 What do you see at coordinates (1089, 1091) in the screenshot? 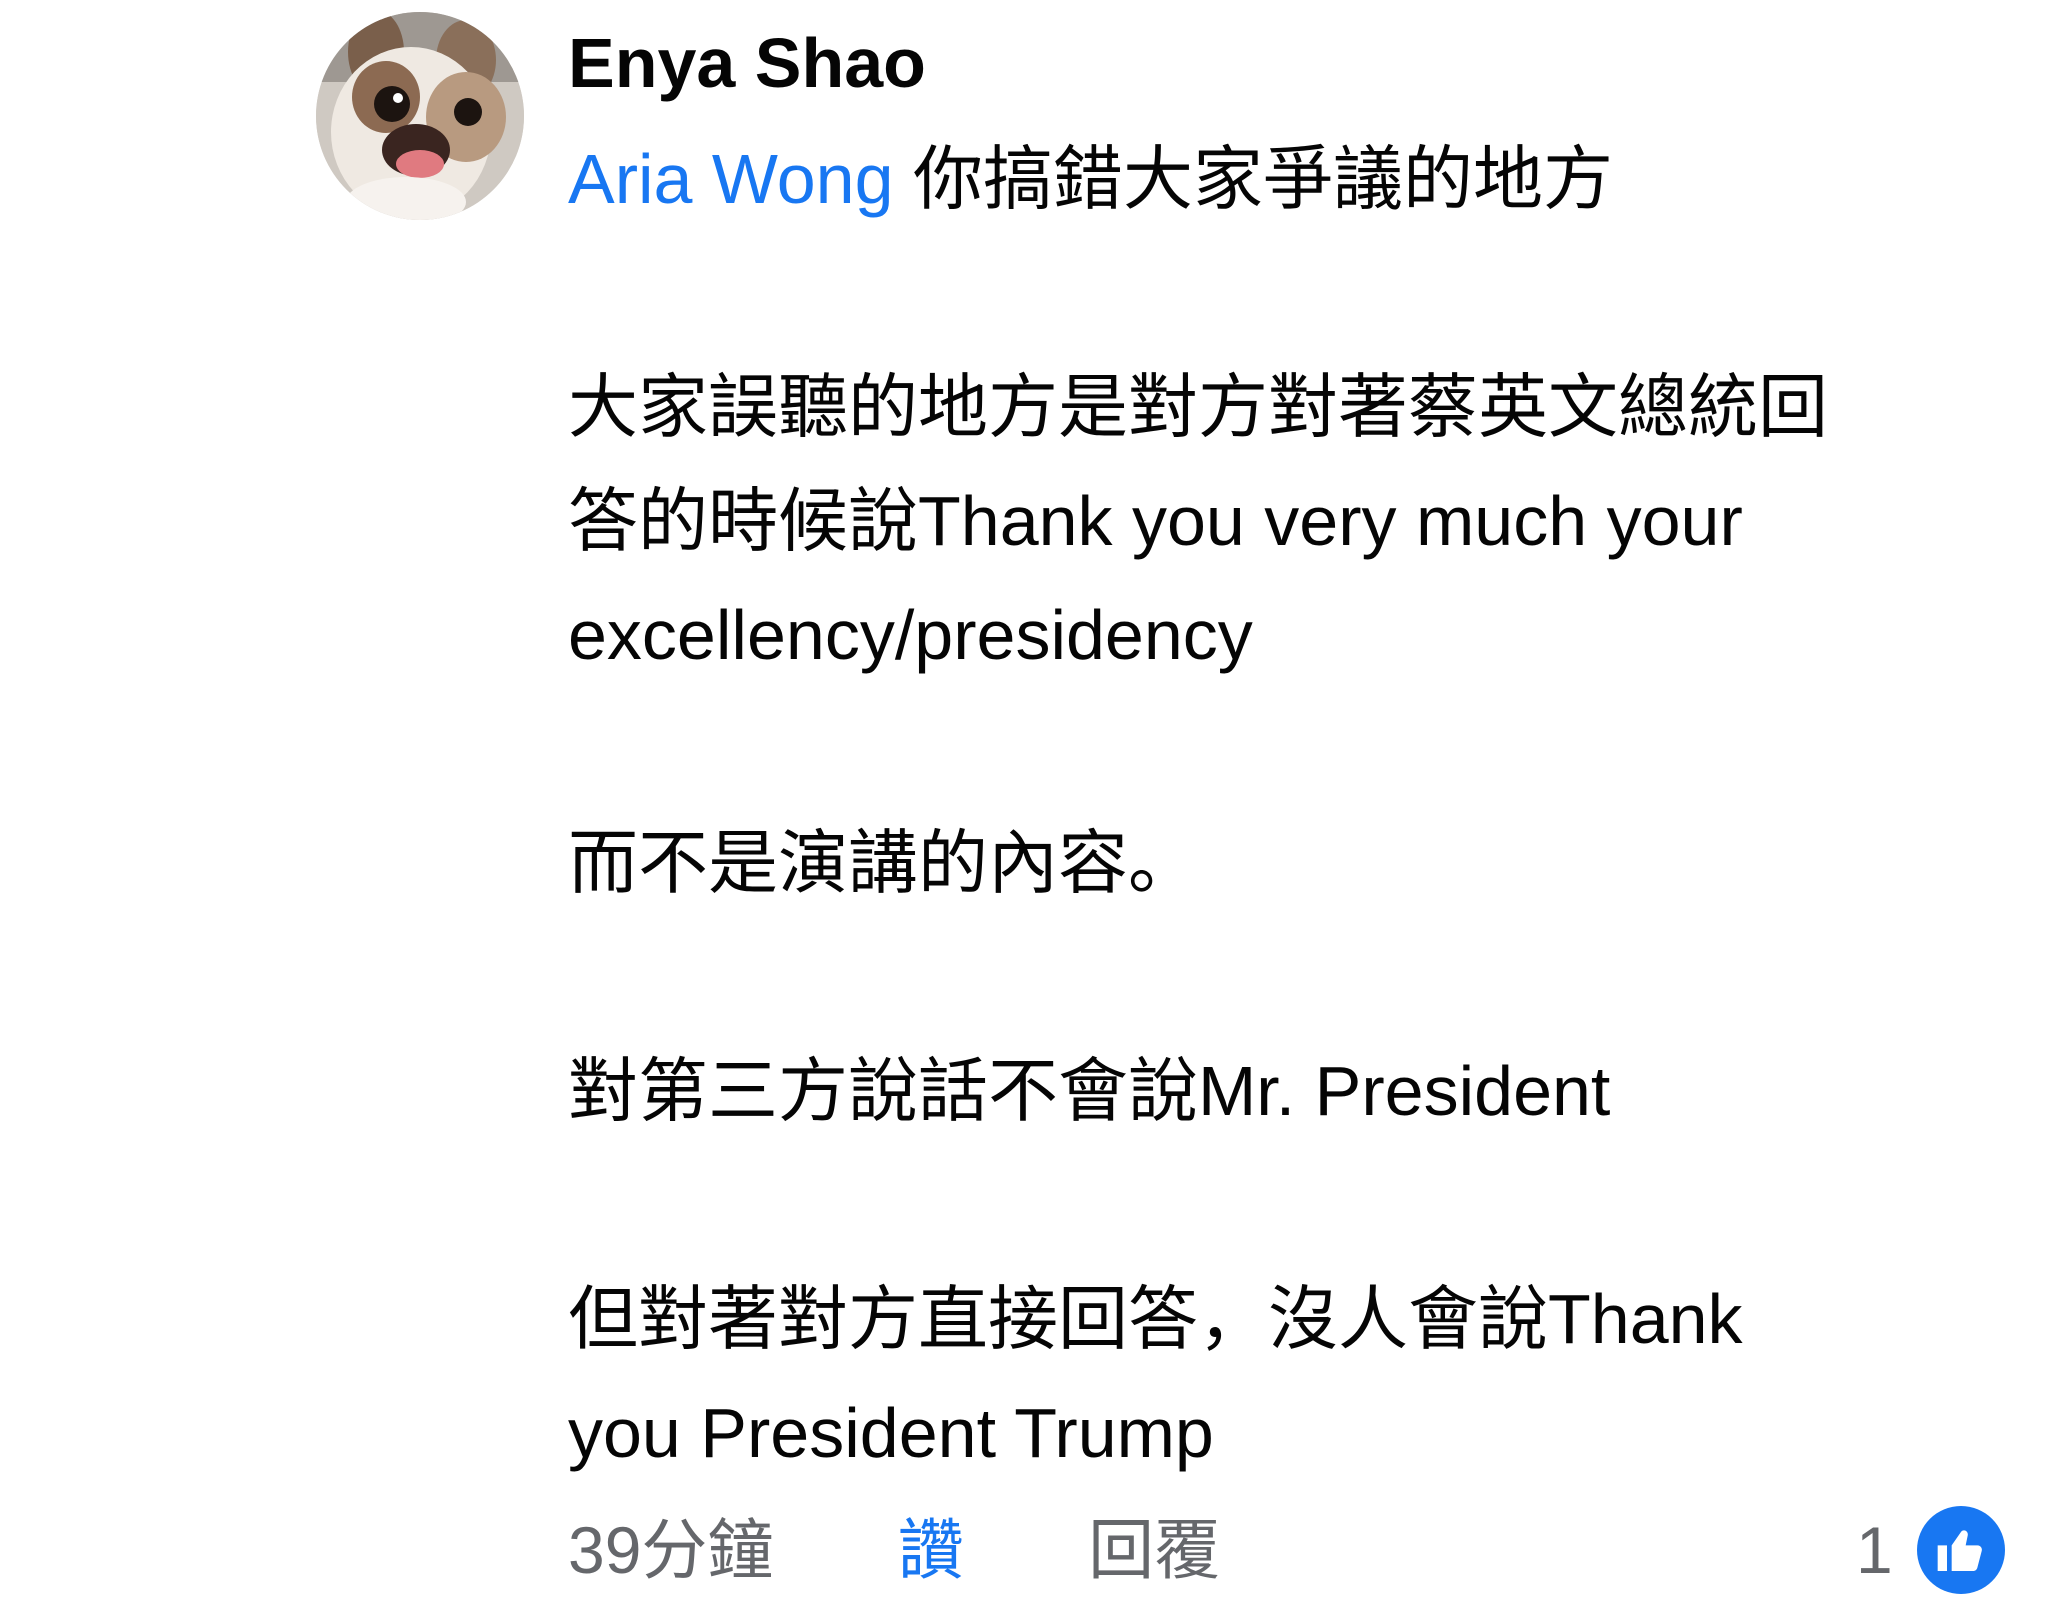
I see `comment-text-line: 對第三方說話不會說Mr. President` at bounding box center [1089, 1091].